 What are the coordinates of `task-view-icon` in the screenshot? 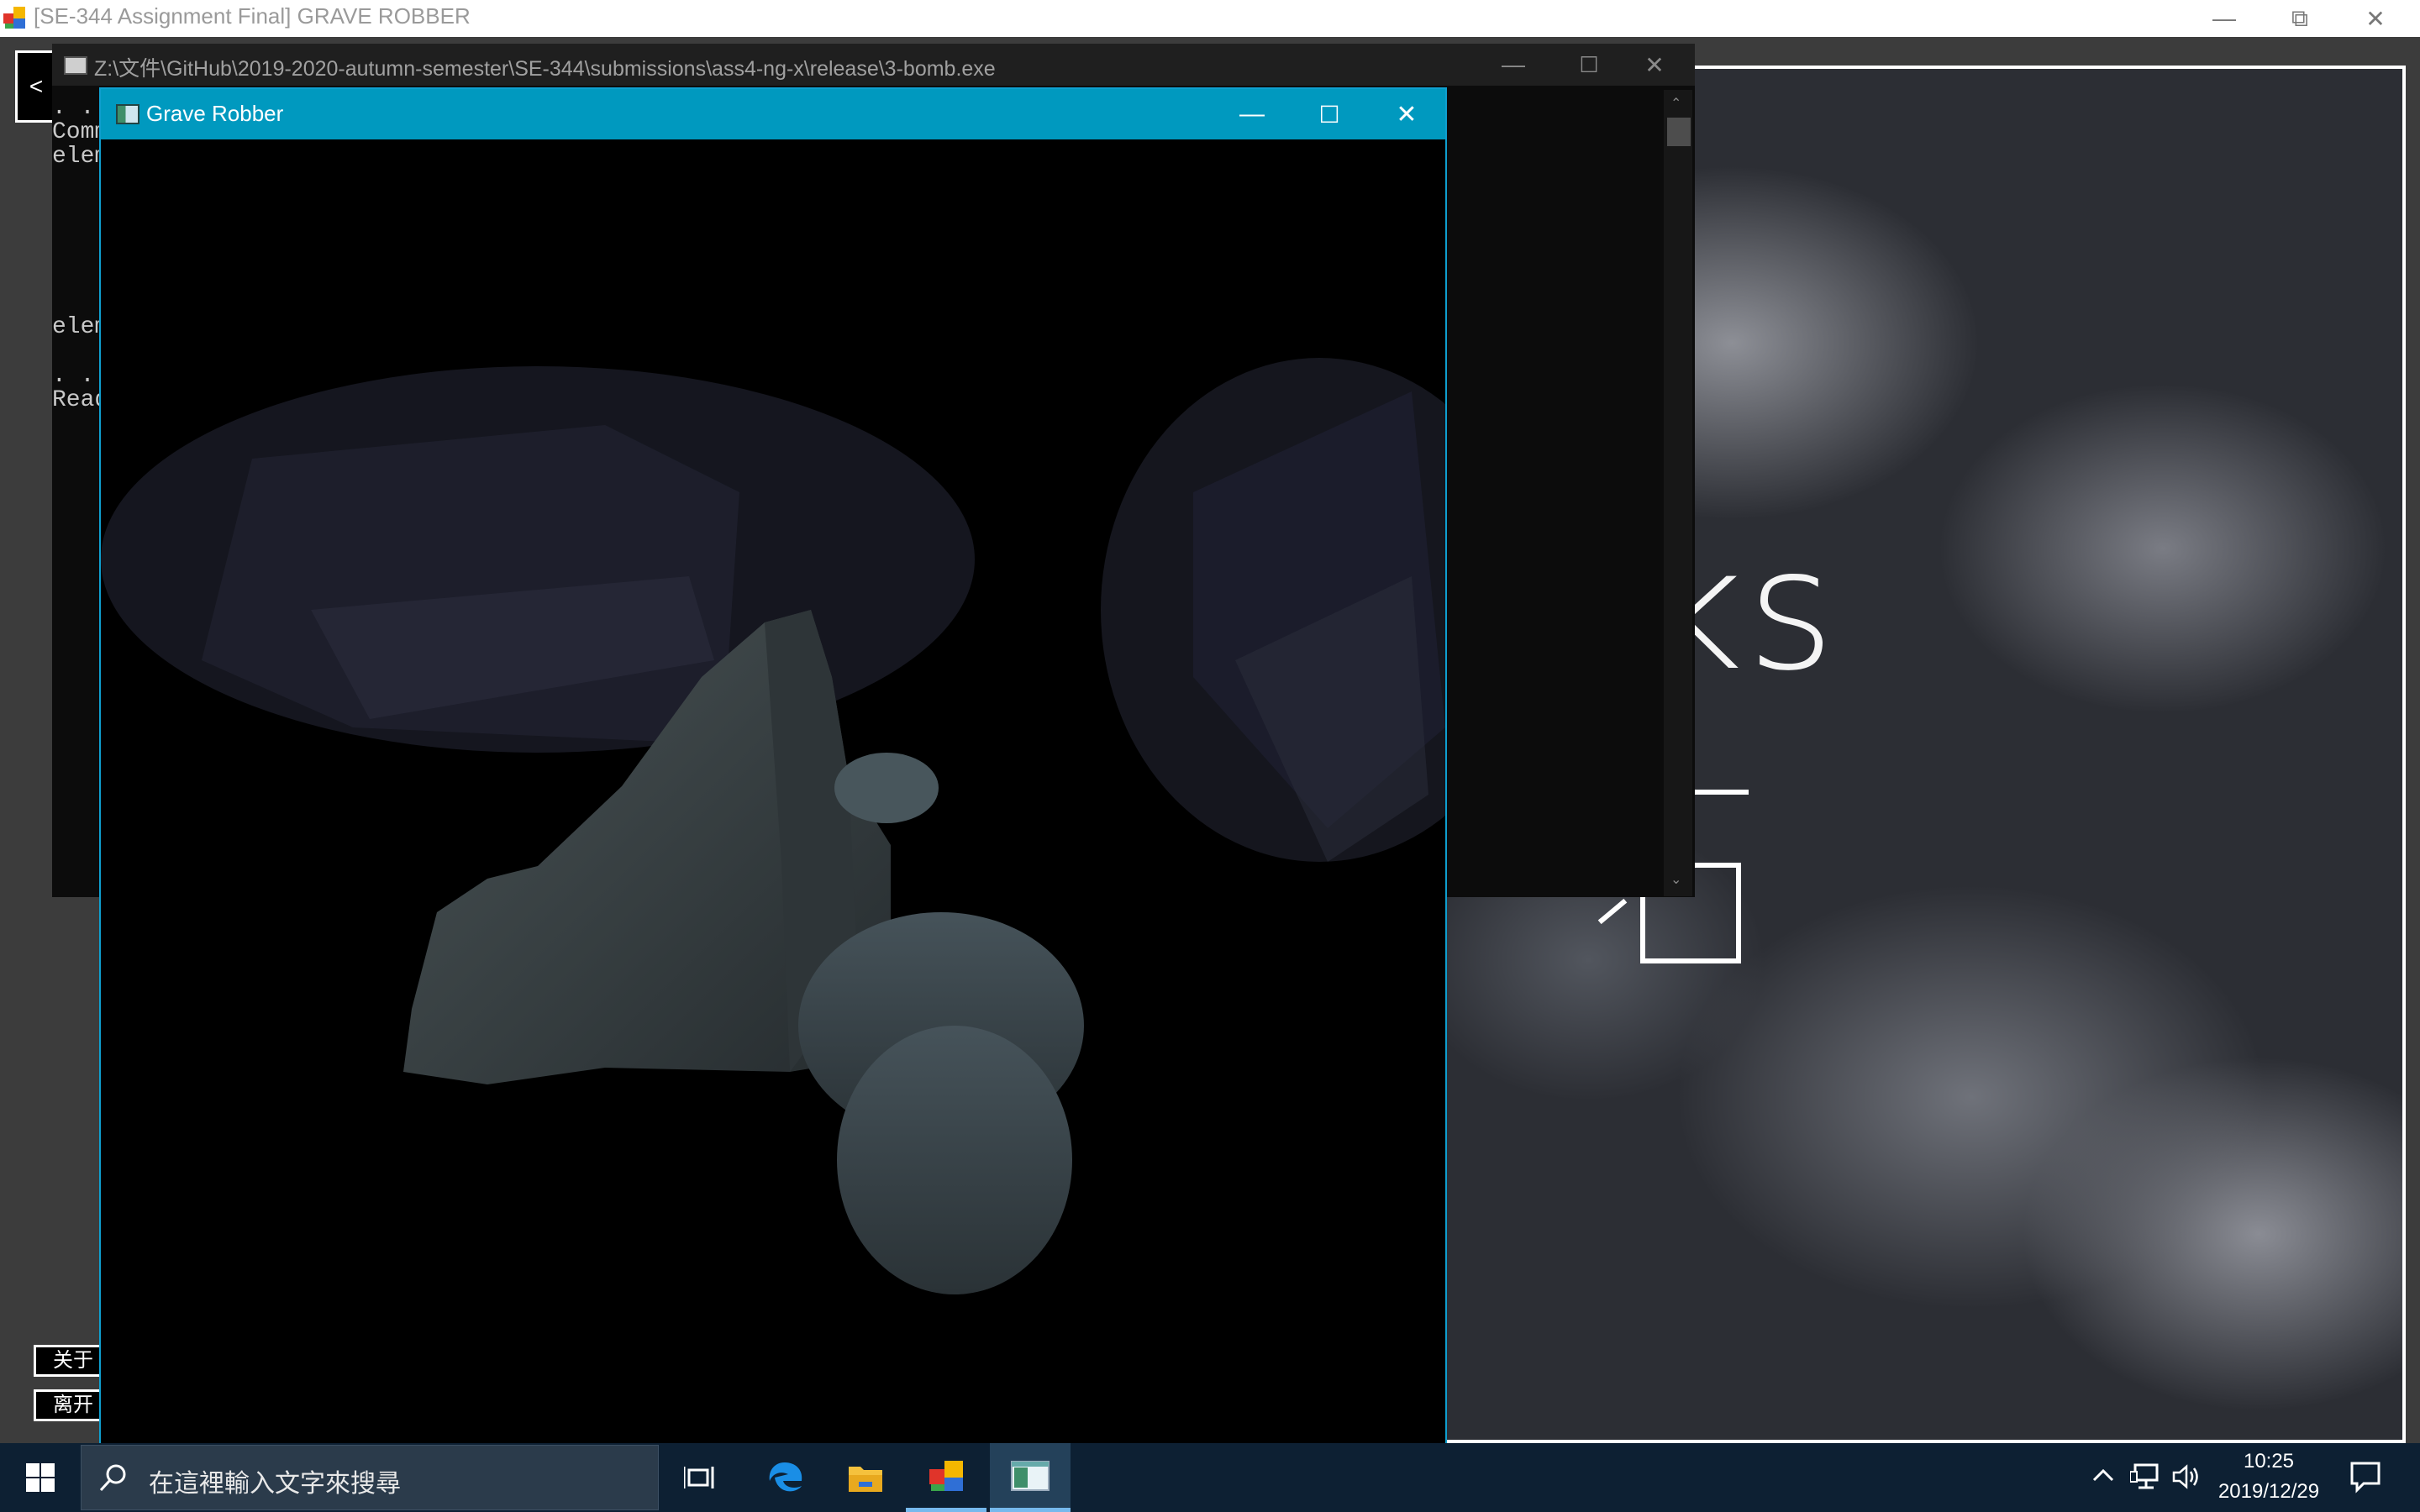 It's located at (699, 1477).